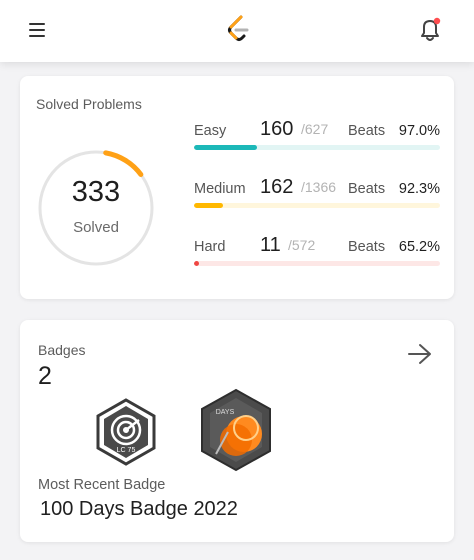 The image size is (474, 560). Describe the element at coordinates (315, 129) in the screenshot. I see `total-count: /627` at that location.